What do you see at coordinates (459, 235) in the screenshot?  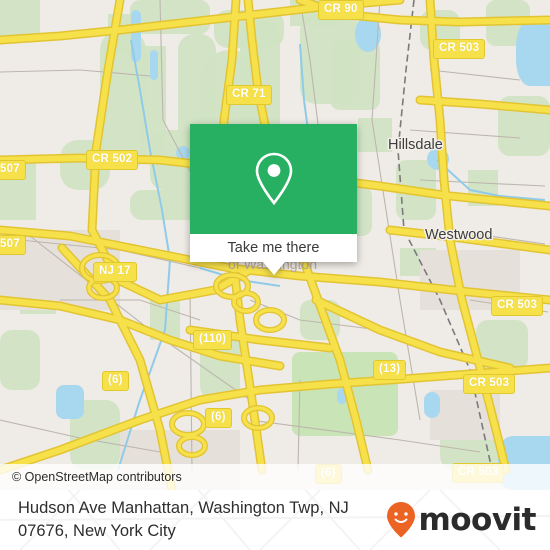 I see `place-label-westwood: Westwood` at bounding box center [459, 235].